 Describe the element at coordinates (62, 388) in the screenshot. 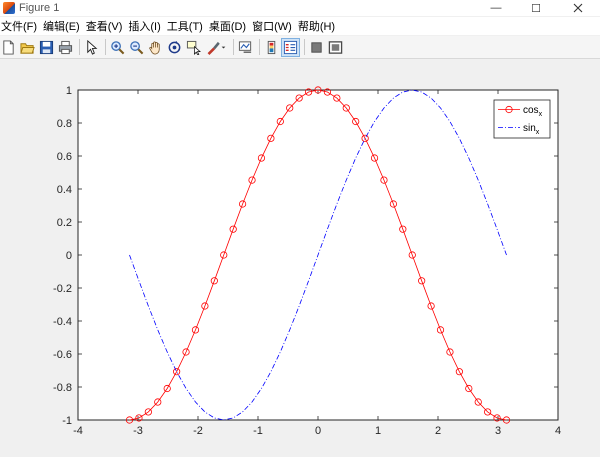

I see `y-tick-label: -0.8` at that location.